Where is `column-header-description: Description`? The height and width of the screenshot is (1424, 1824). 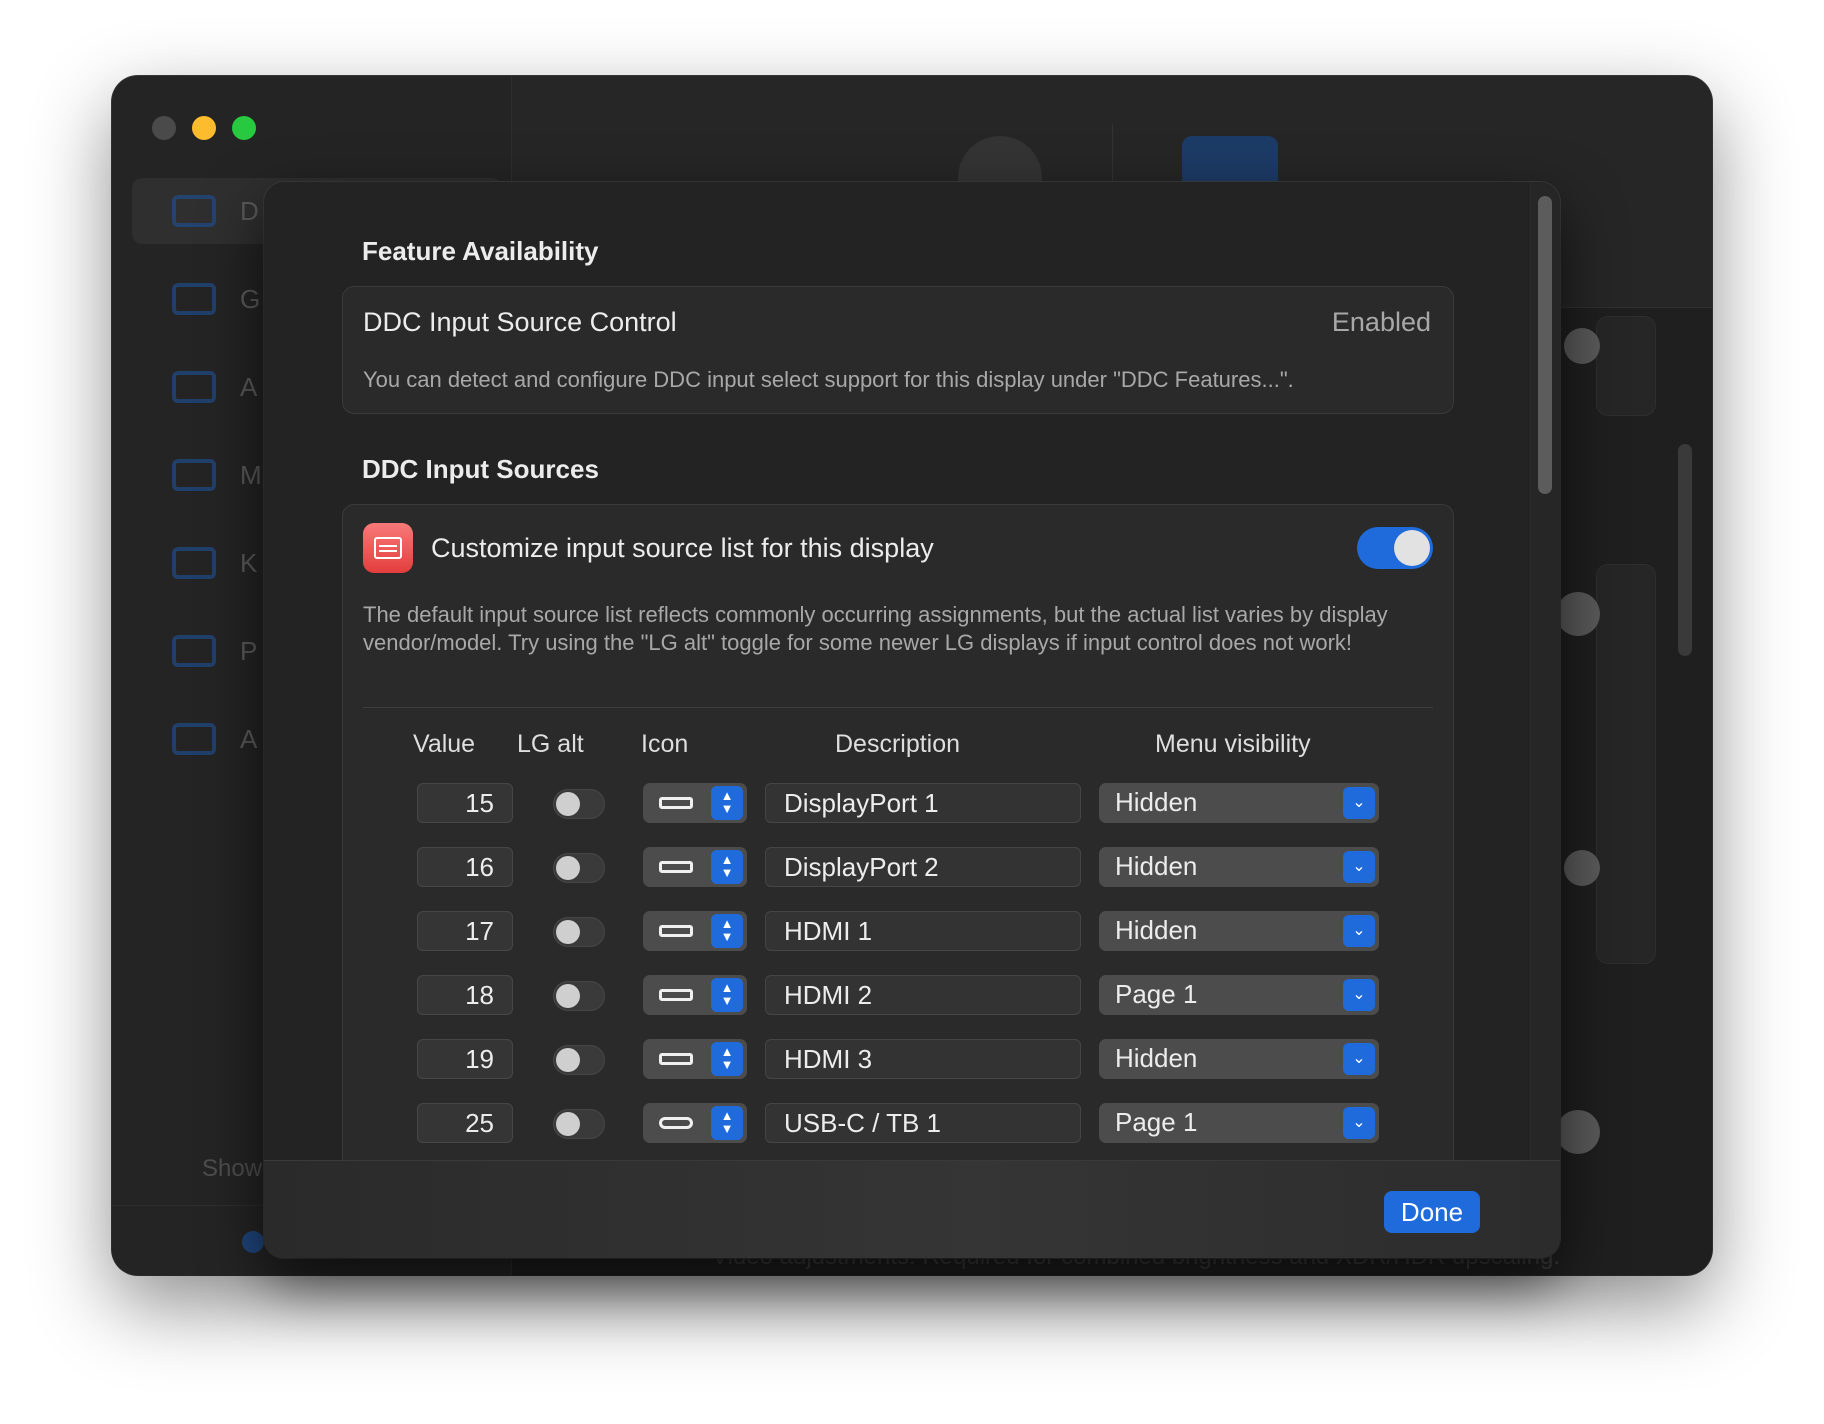
column-header-description: Description is located at coordinates (898, 744).